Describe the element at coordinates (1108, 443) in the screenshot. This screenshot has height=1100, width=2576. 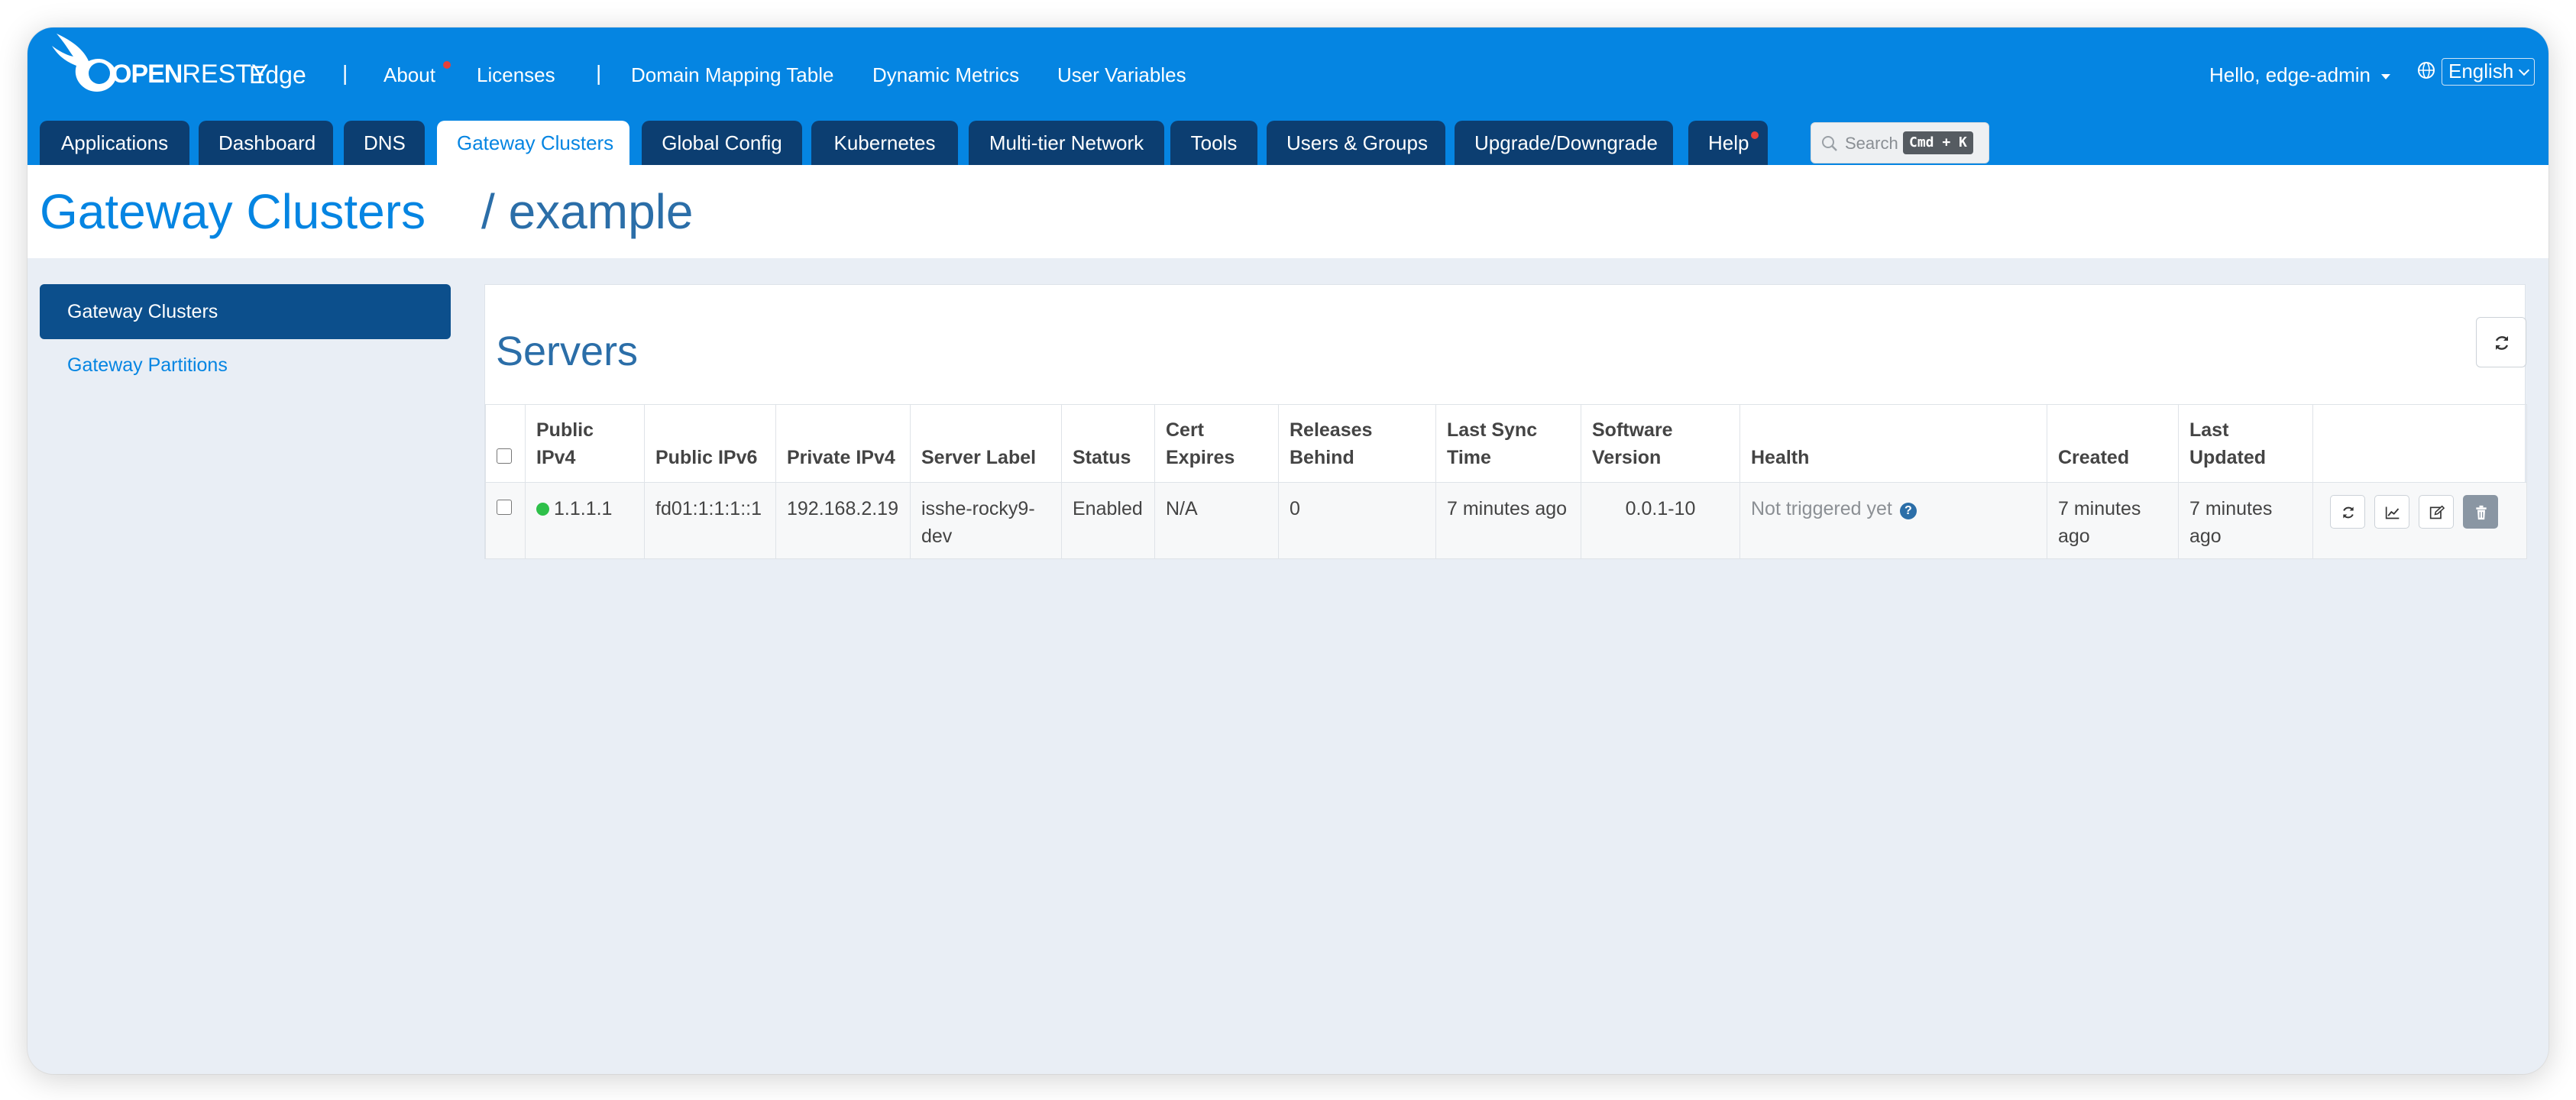
I see `col-status: Status` at that location.